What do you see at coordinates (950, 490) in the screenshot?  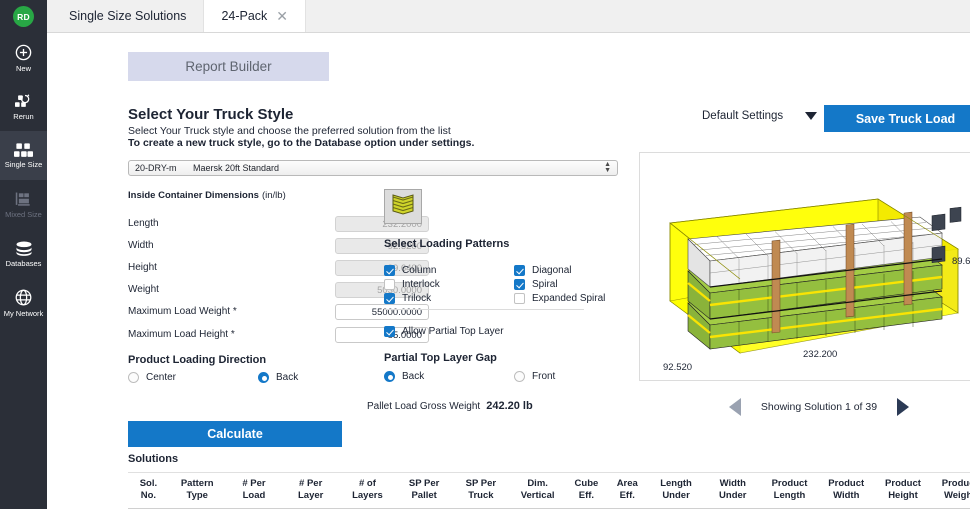 I see `column-header-product-weight: ProductWeight` at bounding box center [950, 490].